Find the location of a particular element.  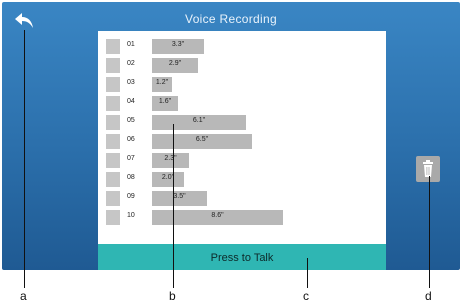

trash-icon is located at coordinates (428, 168).